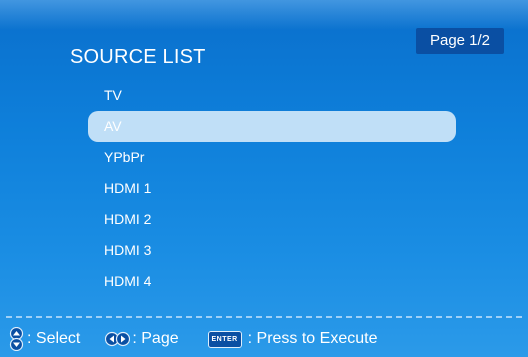 The image size is (528, 357). I want to click on page-indicator: Page 1/2, so click(460, 41).